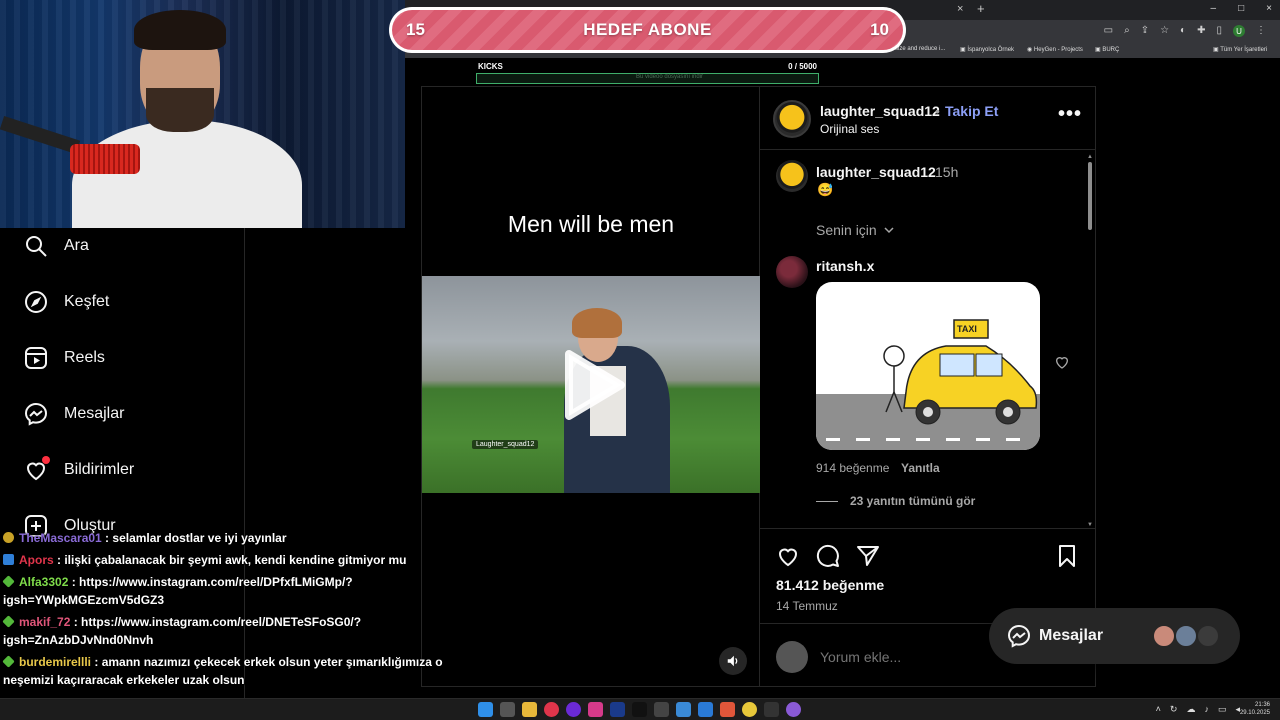 This screenshot has width=1280, height=720. Describe the element at coordinates (79, 469) in the screenshot. I see `sidebar-item-notifications: Bildirimler` at that location.